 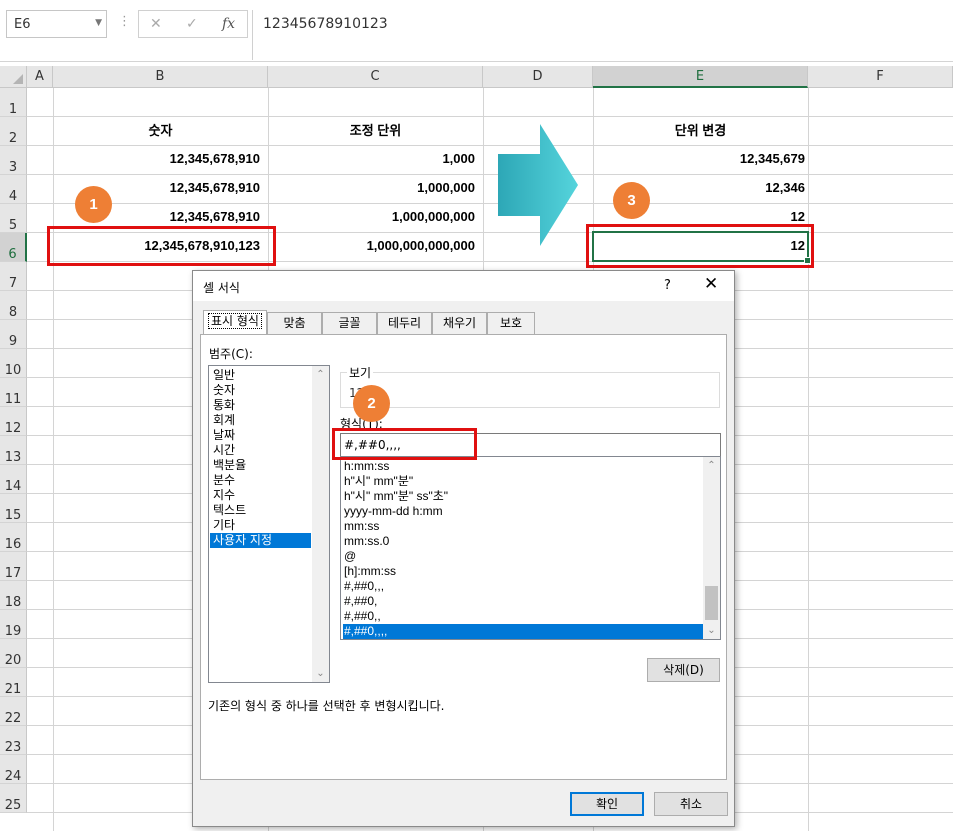 I want to click on formula-input: 12345678910123, so click(x=602, y=35).